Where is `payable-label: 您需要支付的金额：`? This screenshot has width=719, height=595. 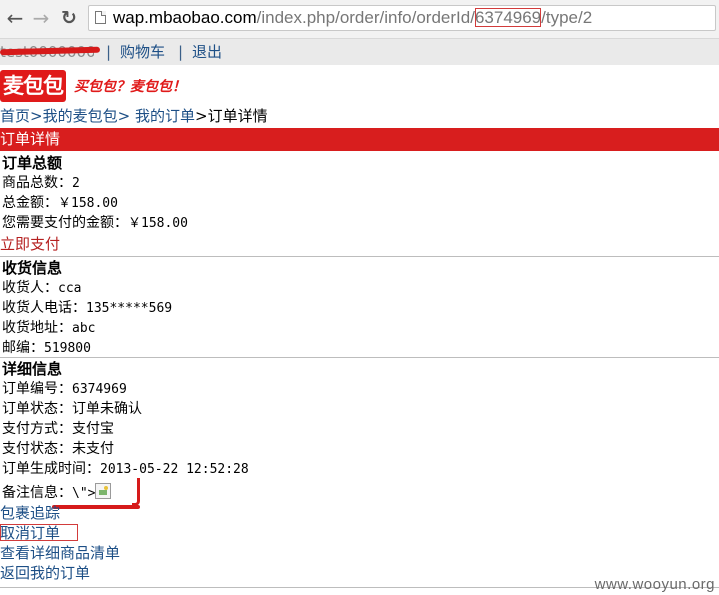
payable-label: 您需要支付的金额： is located at coordinates (65, 223).